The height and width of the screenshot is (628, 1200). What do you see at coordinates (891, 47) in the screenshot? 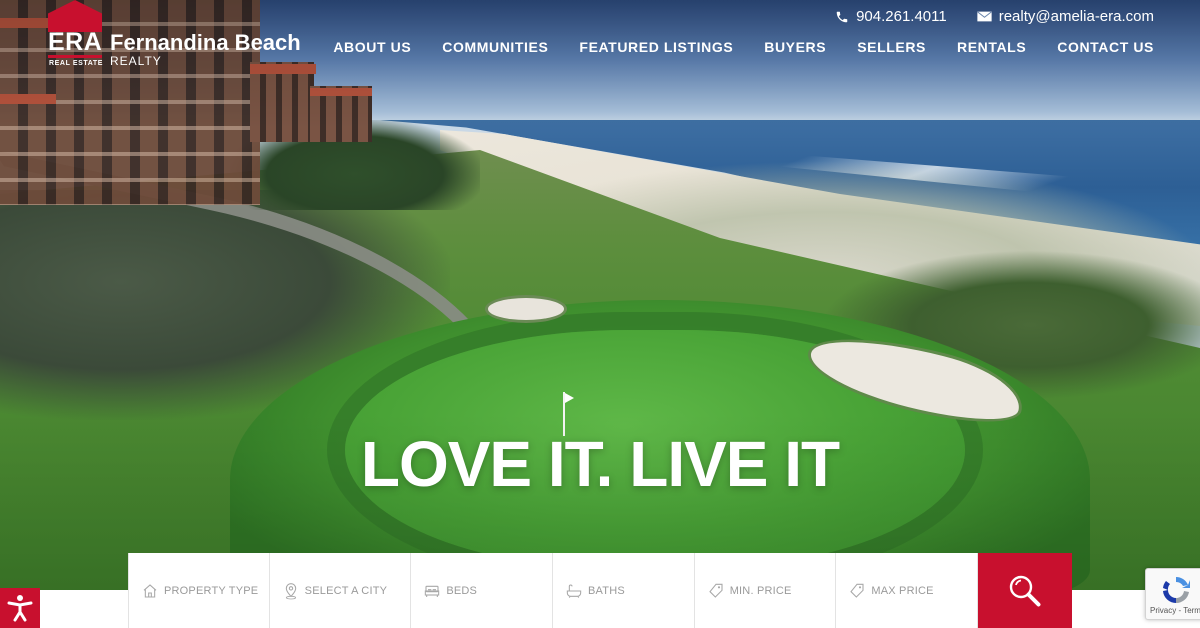
I see `nav-sellers: SELLERS` at bounding box center [891, 47].